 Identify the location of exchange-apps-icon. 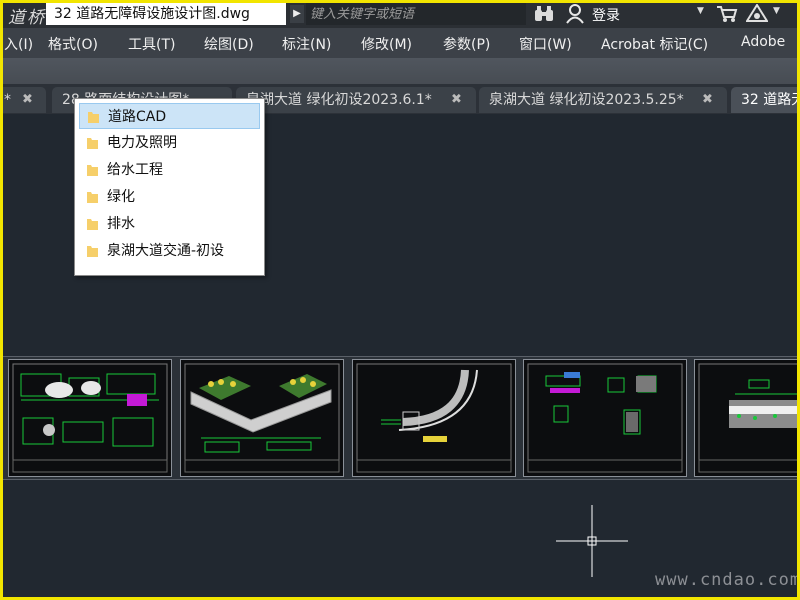
(757, 14).